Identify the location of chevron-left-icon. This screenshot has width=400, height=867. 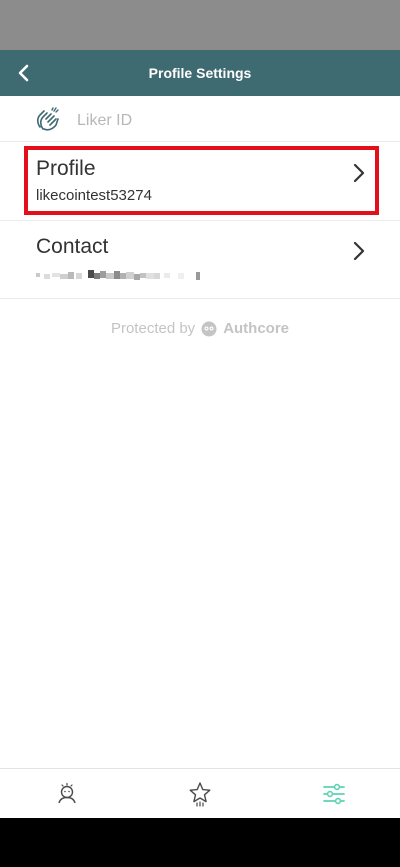
(23, 73).